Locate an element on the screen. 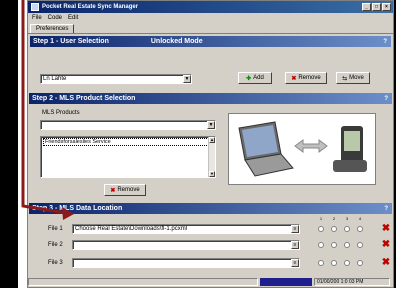  add-label: Add is located at coordinates (258, 78).